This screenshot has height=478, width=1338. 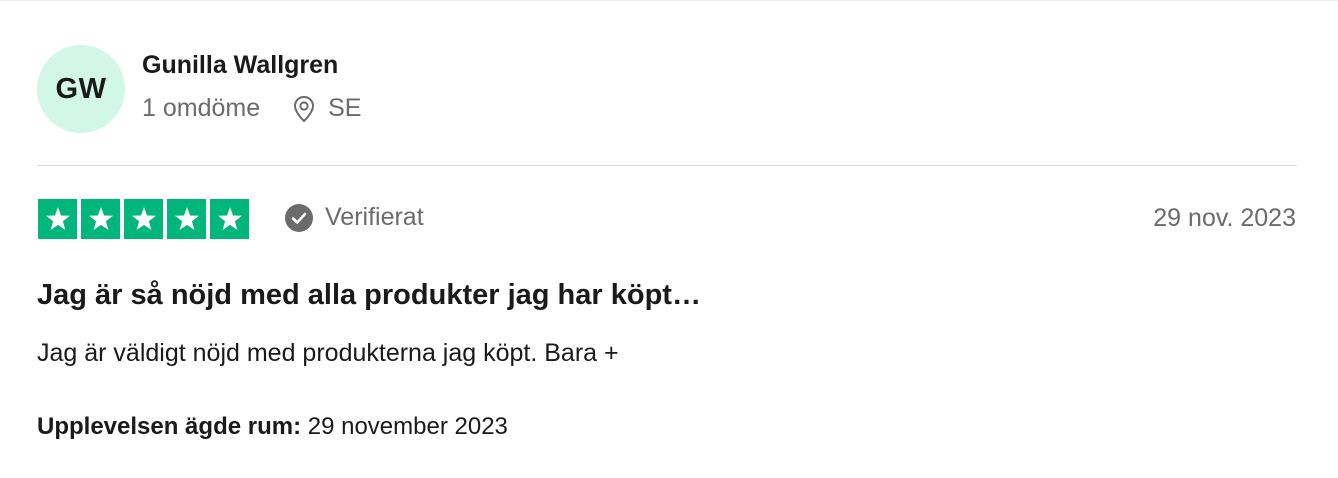 I want to click on review-date: 29 nov. 2023, so click(x=1224, y=218).